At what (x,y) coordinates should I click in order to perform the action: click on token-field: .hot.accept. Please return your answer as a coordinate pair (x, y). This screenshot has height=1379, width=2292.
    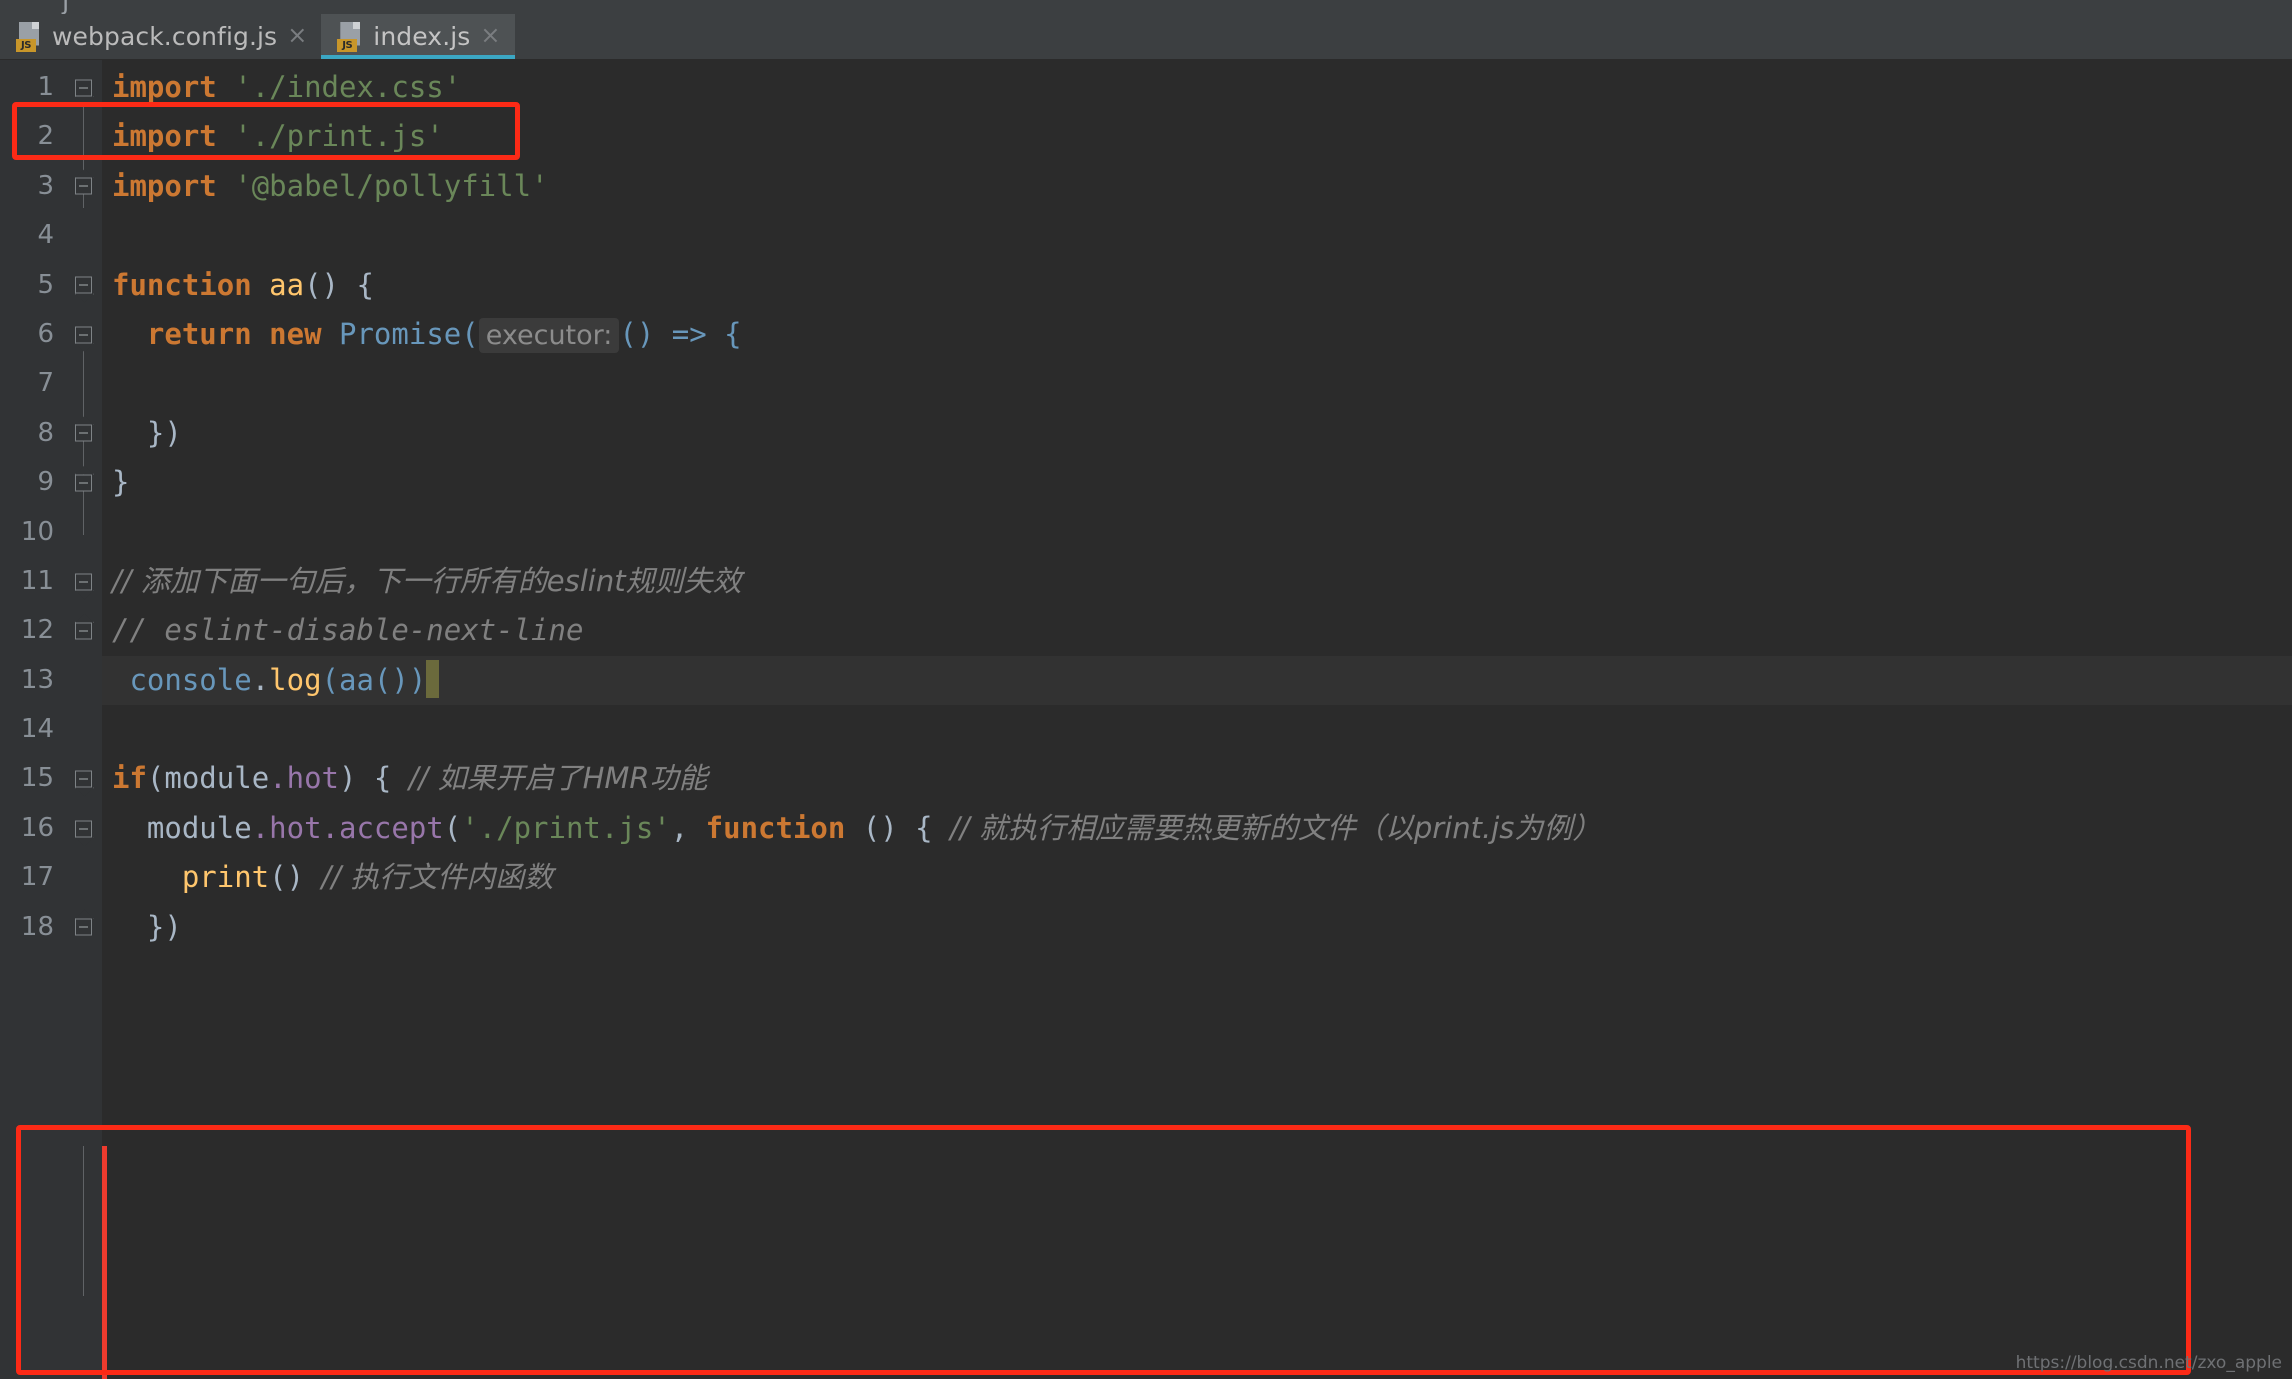
    Looking at the image, I should click on (347, 827).